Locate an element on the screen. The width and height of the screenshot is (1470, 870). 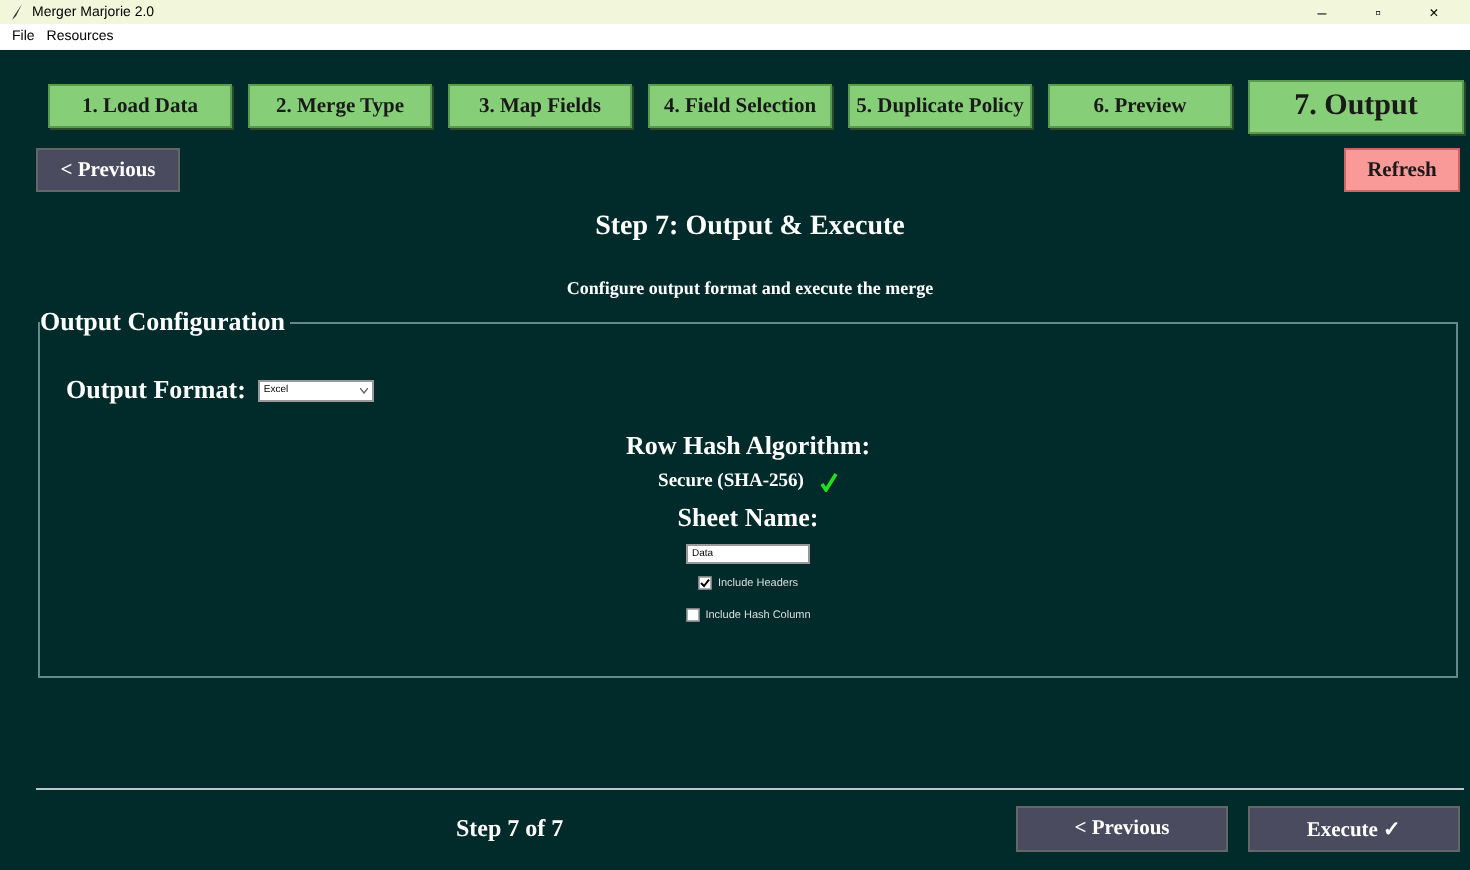
group-legend: Output Configuration is located at coordinates (165, 322).